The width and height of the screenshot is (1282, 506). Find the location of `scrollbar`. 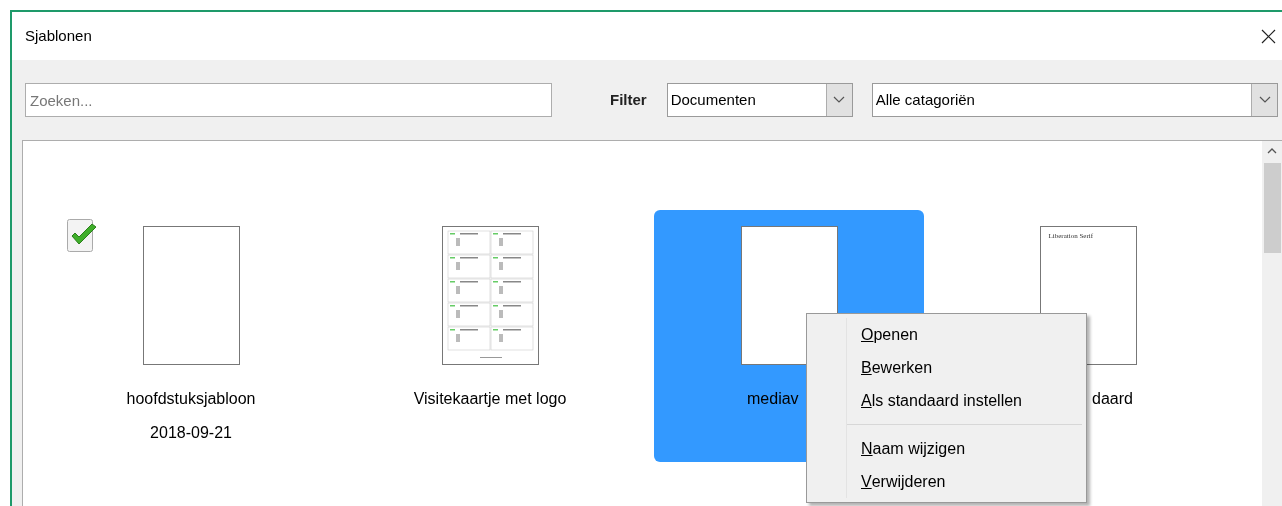

scrollbar is located at coordinates (1272, 323).